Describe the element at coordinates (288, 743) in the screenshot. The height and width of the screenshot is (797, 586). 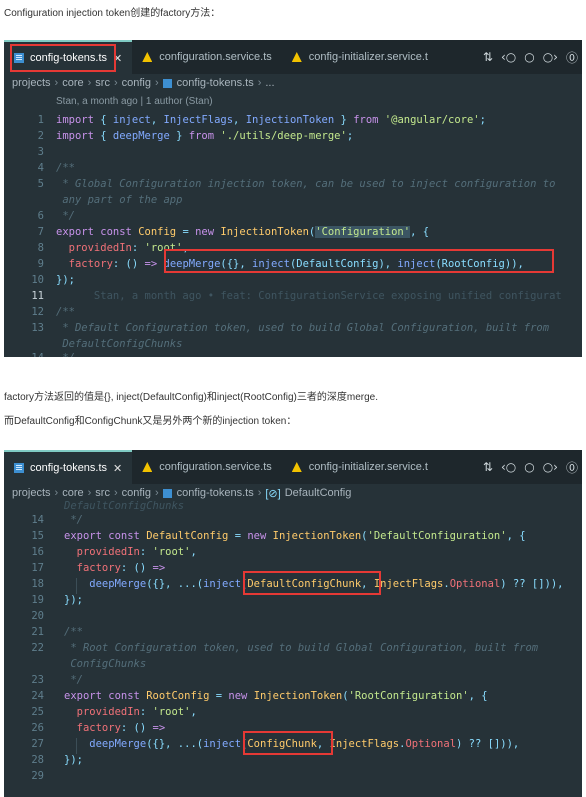
I see `highlight-box-config-chunk` at that location.